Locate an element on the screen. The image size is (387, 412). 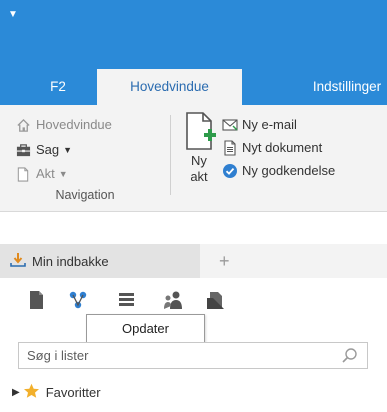
new-akt-label-line1: Ny is located at coordinates (199, 160).